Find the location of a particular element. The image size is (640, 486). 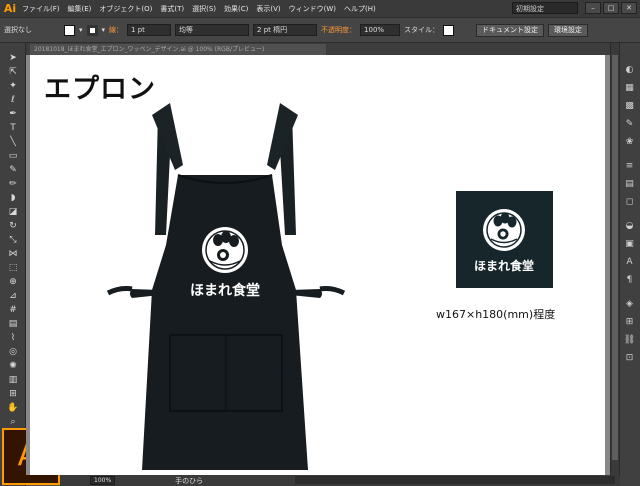

blob-brush-tool-icon: ◗ is located at coordinates (13, 198).